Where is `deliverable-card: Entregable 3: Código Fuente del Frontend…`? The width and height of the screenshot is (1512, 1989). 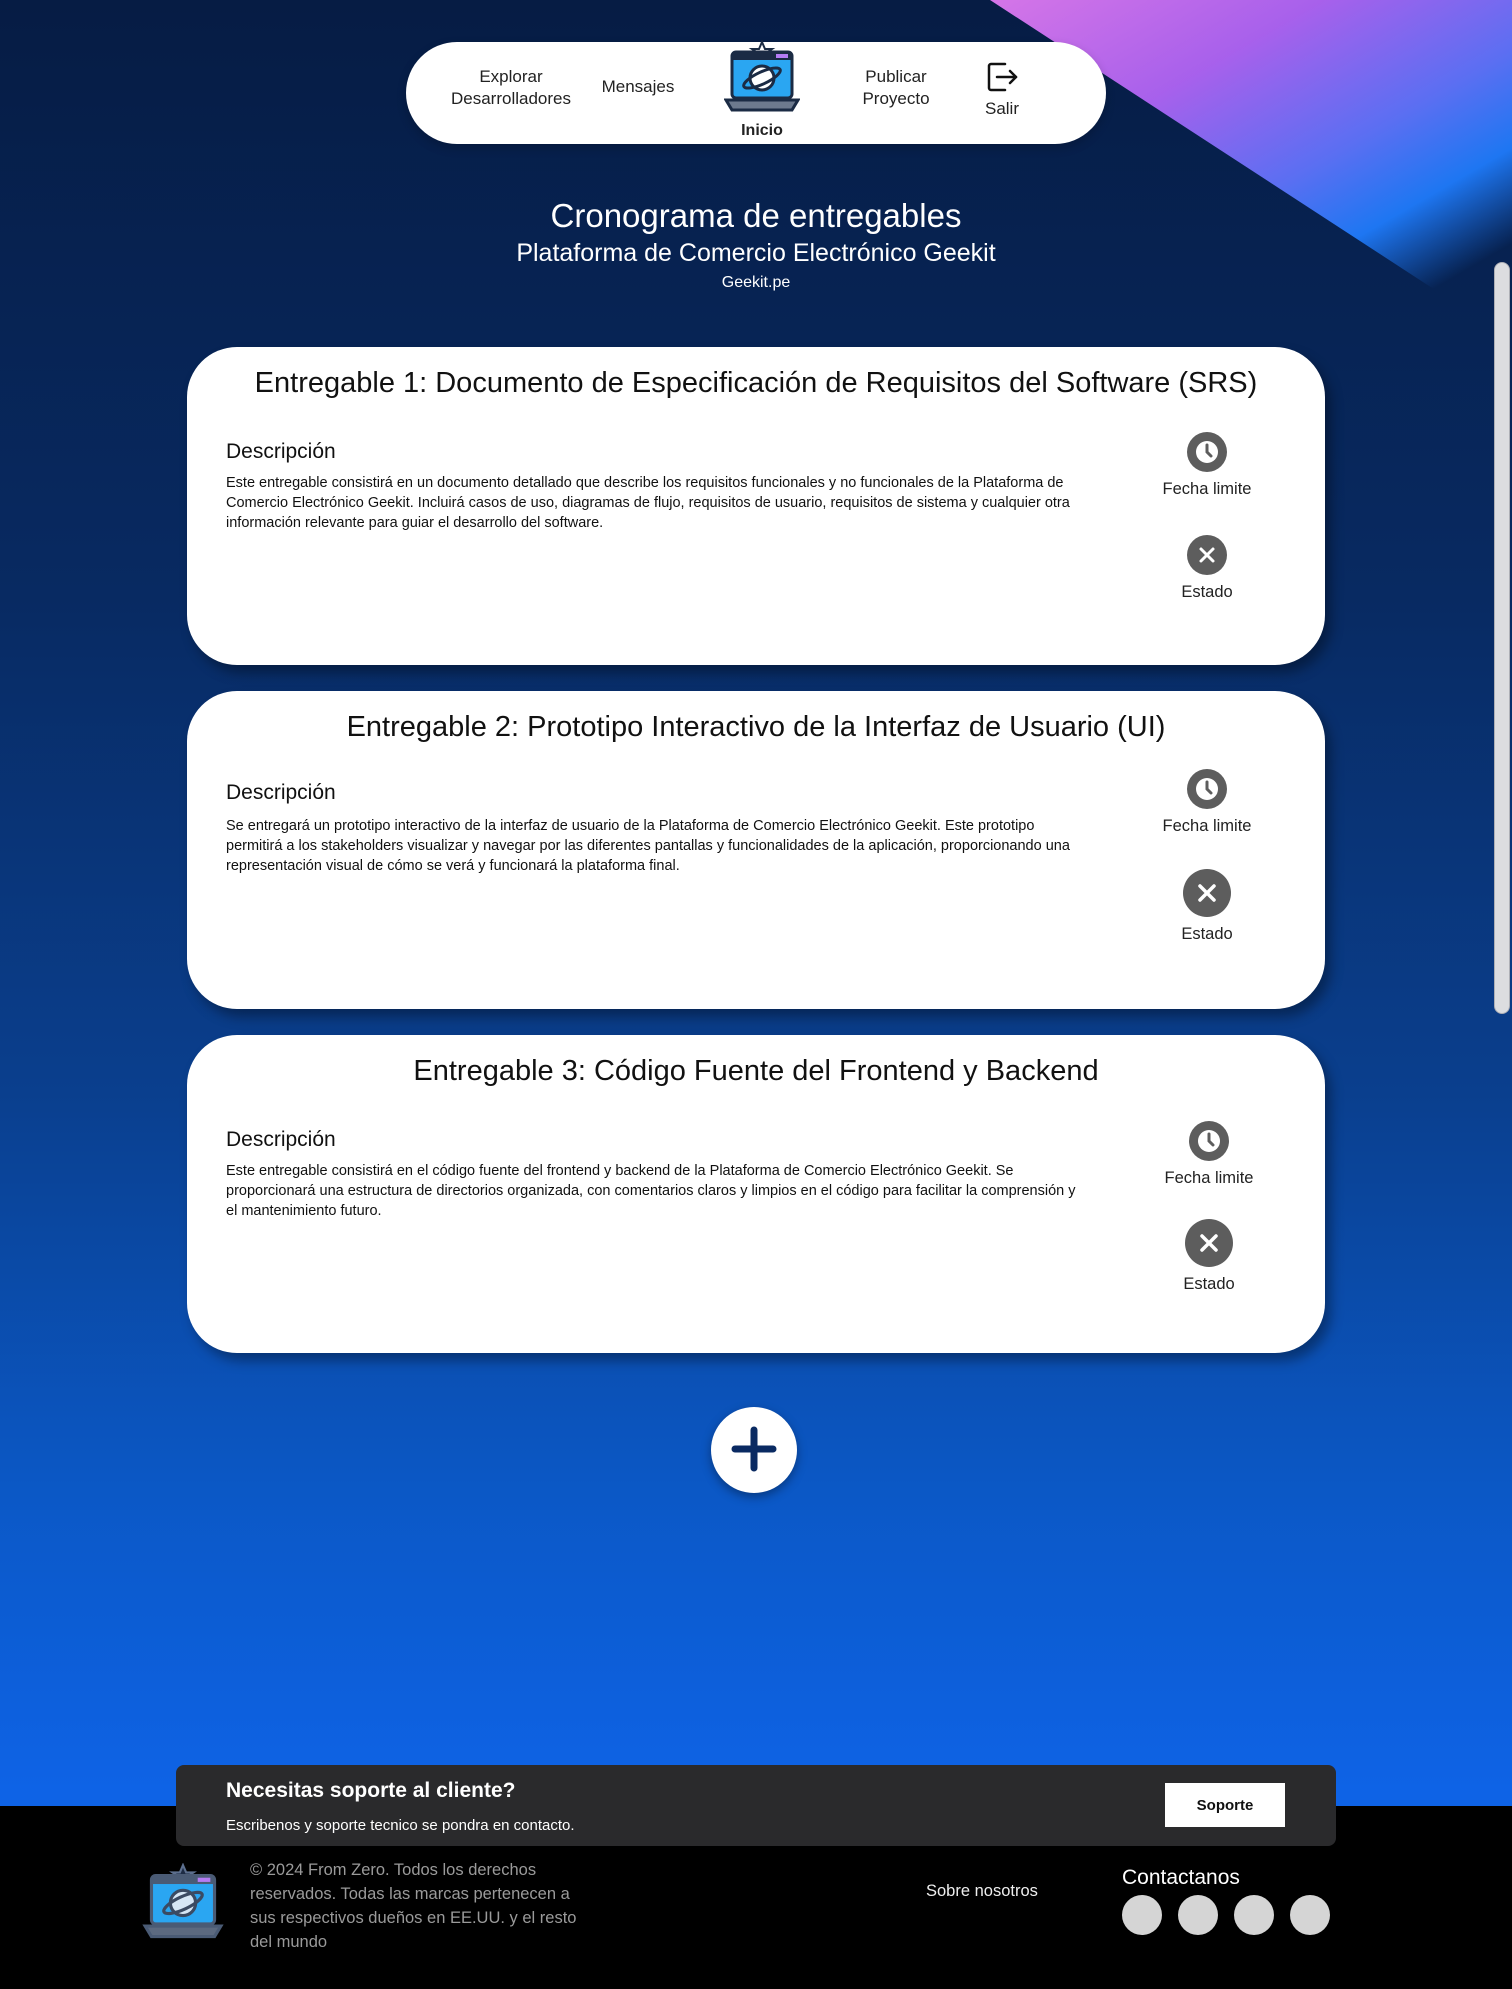
deliverable-card: Entregable 3: Código Fuente del Frontend… is located at coordinates (756, 1194).